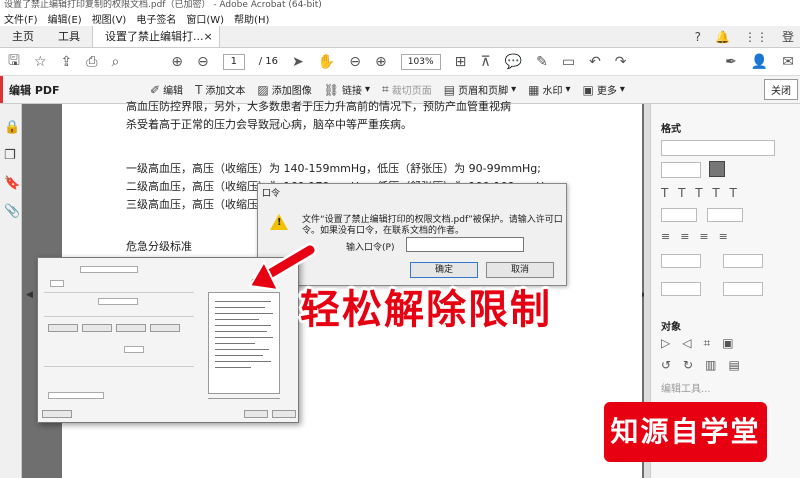  Describe the element at coordinates (756, 37) in the screenshot. I see `apps-grid-icon: ⋮⋮` at that location.